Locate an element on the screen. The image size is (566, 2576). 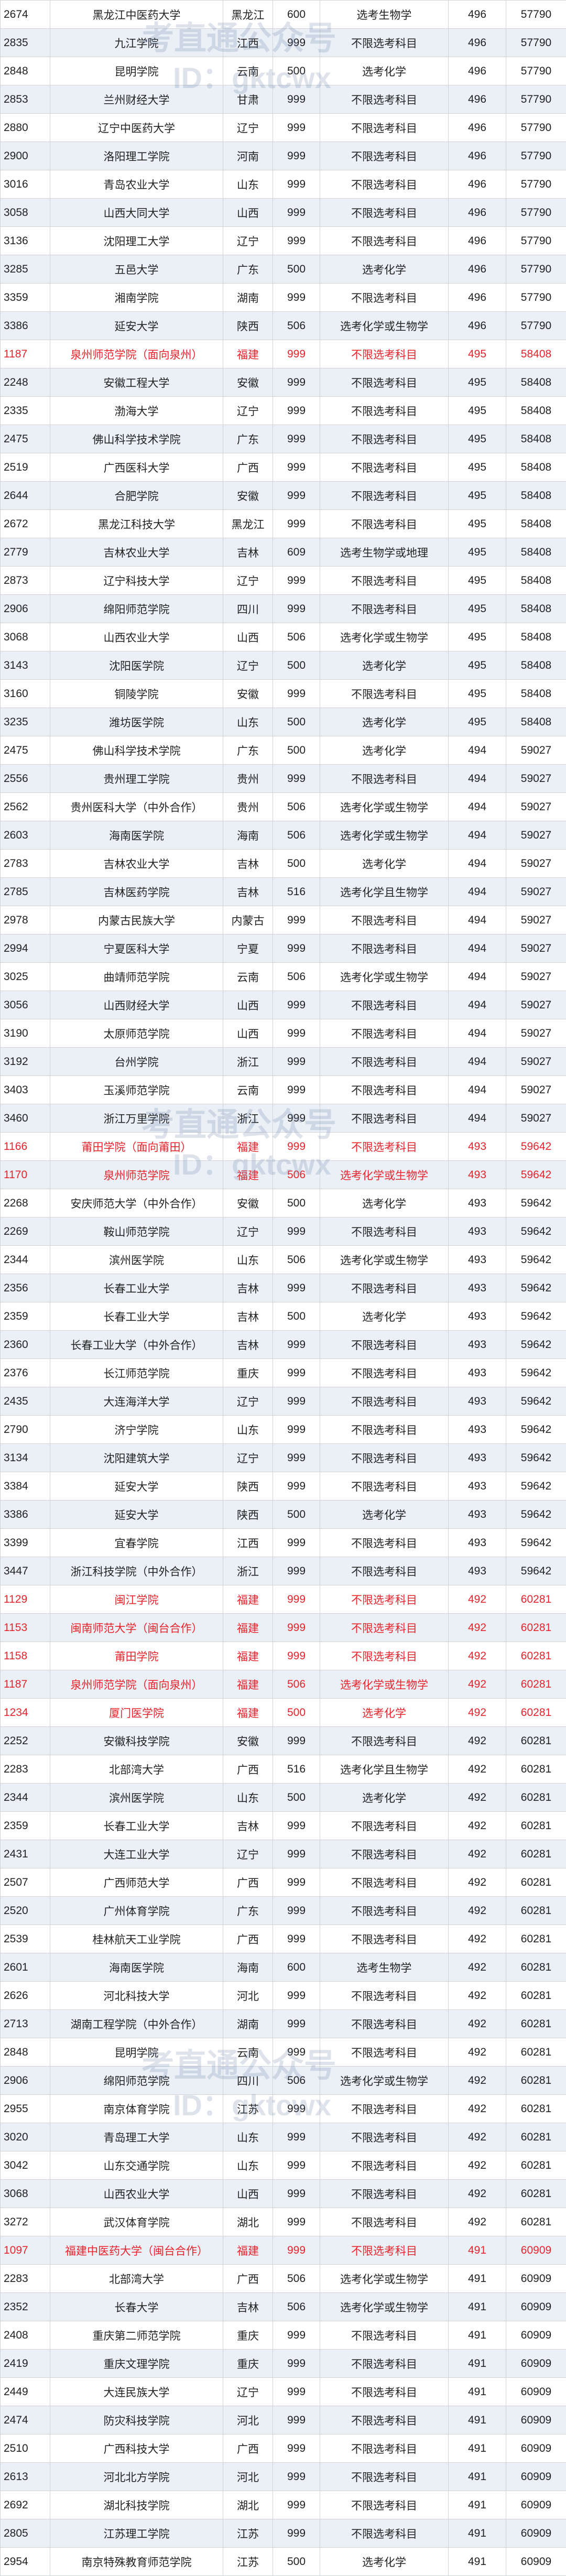
cell-subject-requirement: 选考生物学 is located at coordinates (384, 14).